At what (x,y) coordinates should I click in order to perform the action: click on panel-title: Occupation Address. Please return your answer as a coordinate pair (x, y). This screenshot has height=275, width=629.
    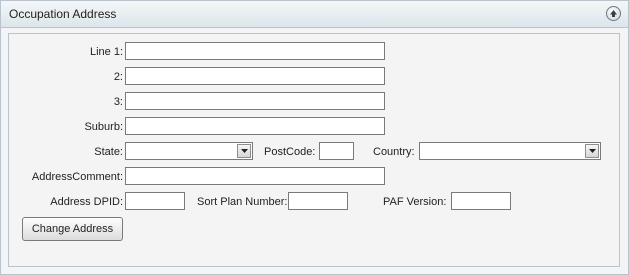
    Looking at the image, I should click on (63, 14).